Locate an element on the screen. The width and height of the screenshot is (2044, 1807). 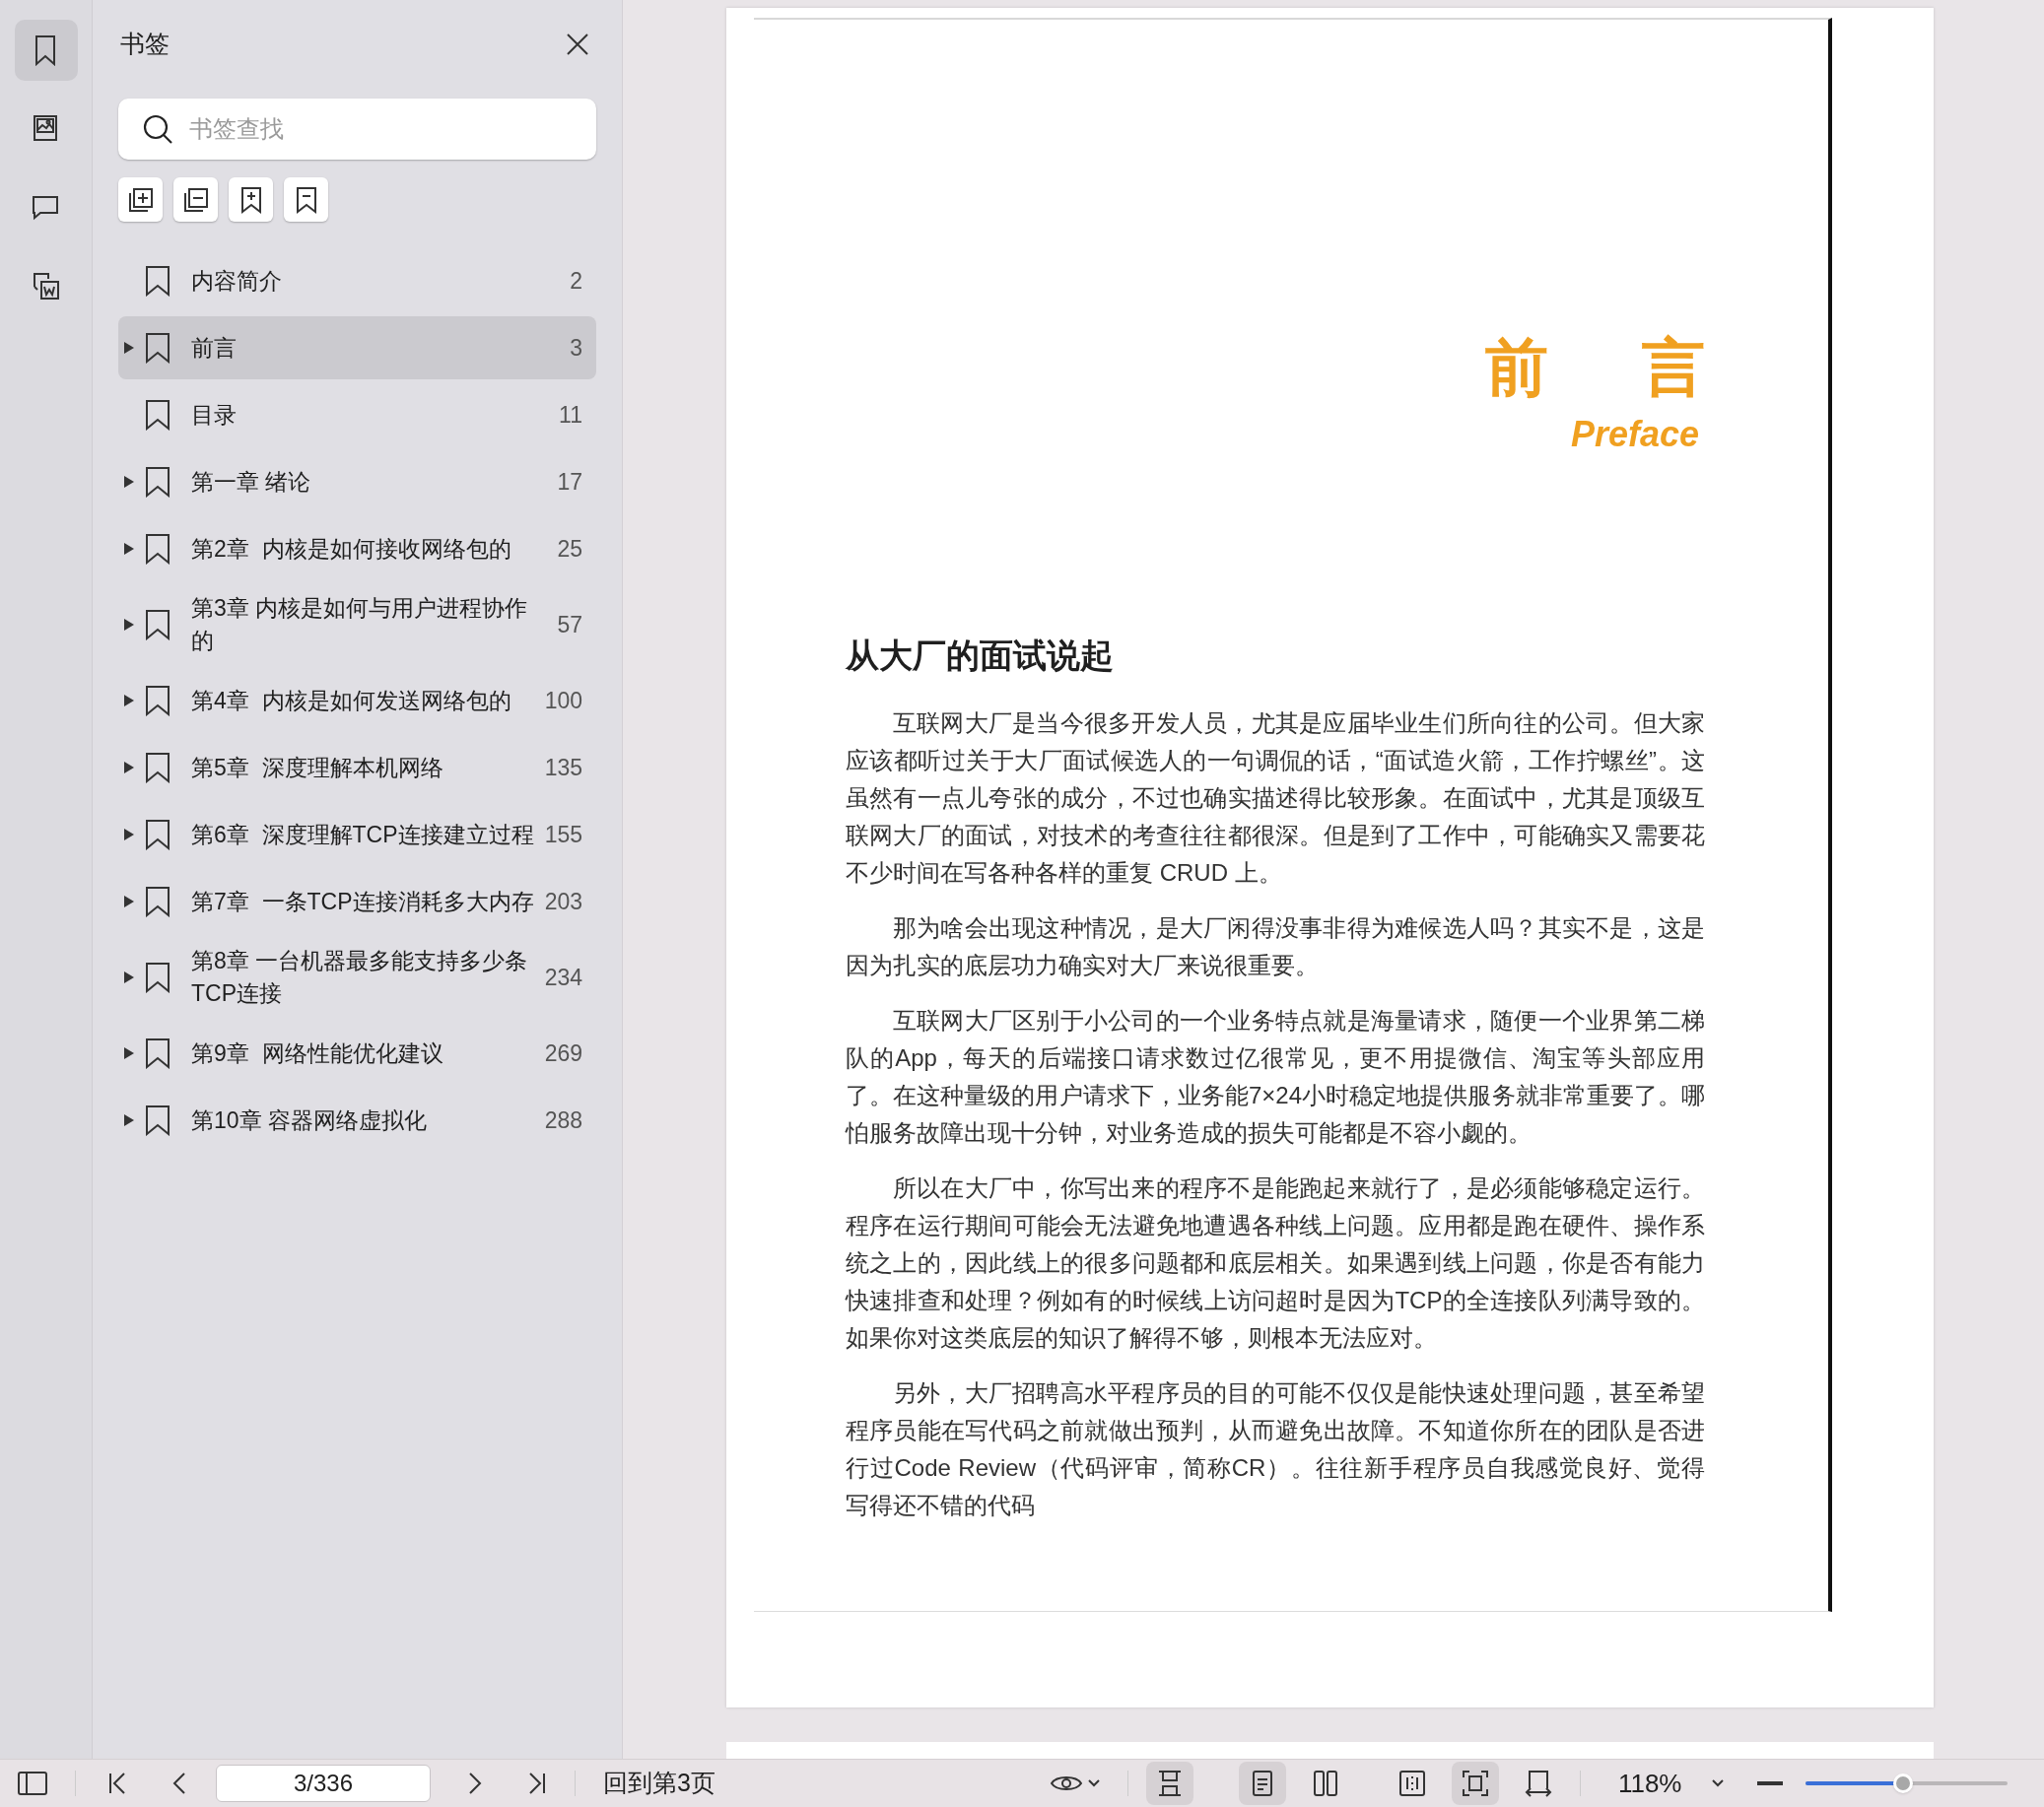
page-number: 135 is located at coordinates (563, 768).